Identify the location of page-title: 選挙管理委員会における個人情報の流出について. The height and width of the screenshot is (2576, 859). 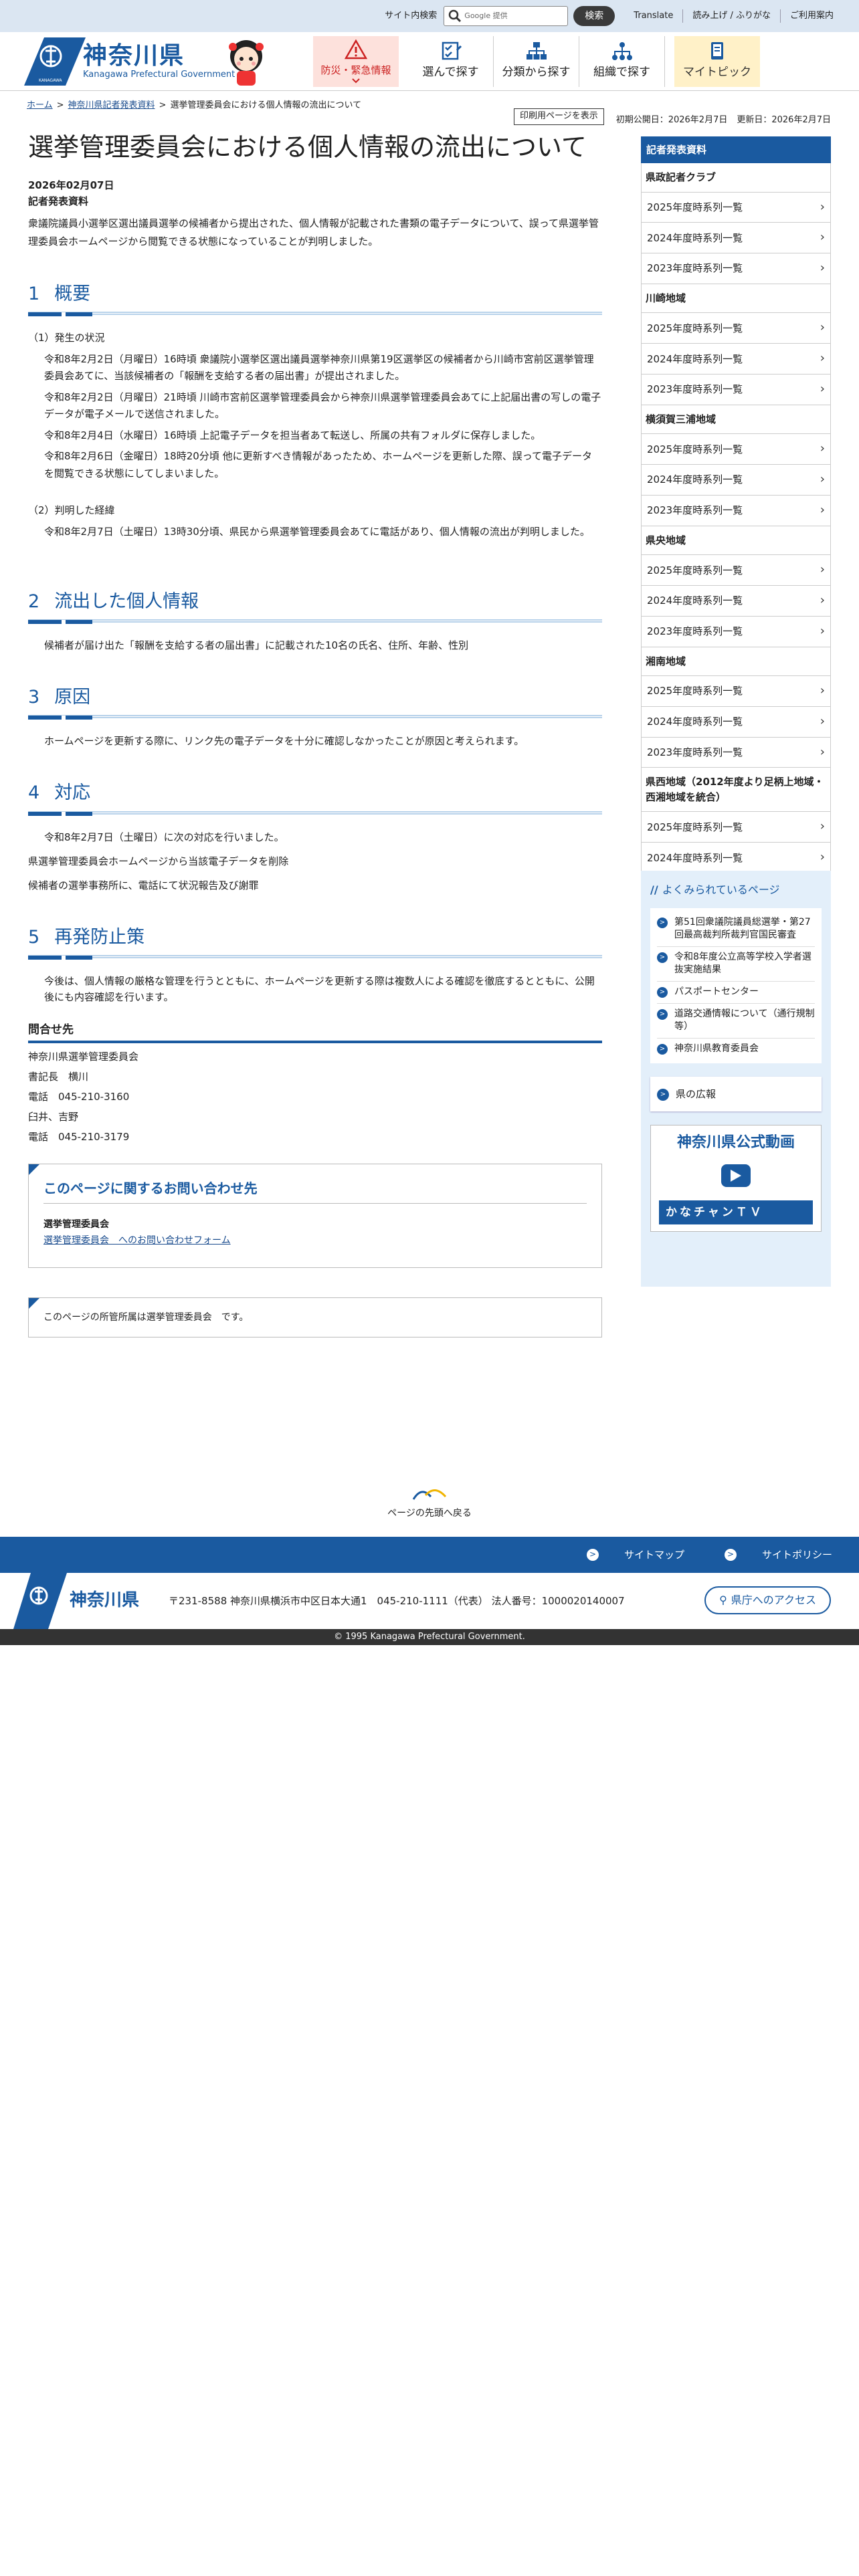
(307, 147).